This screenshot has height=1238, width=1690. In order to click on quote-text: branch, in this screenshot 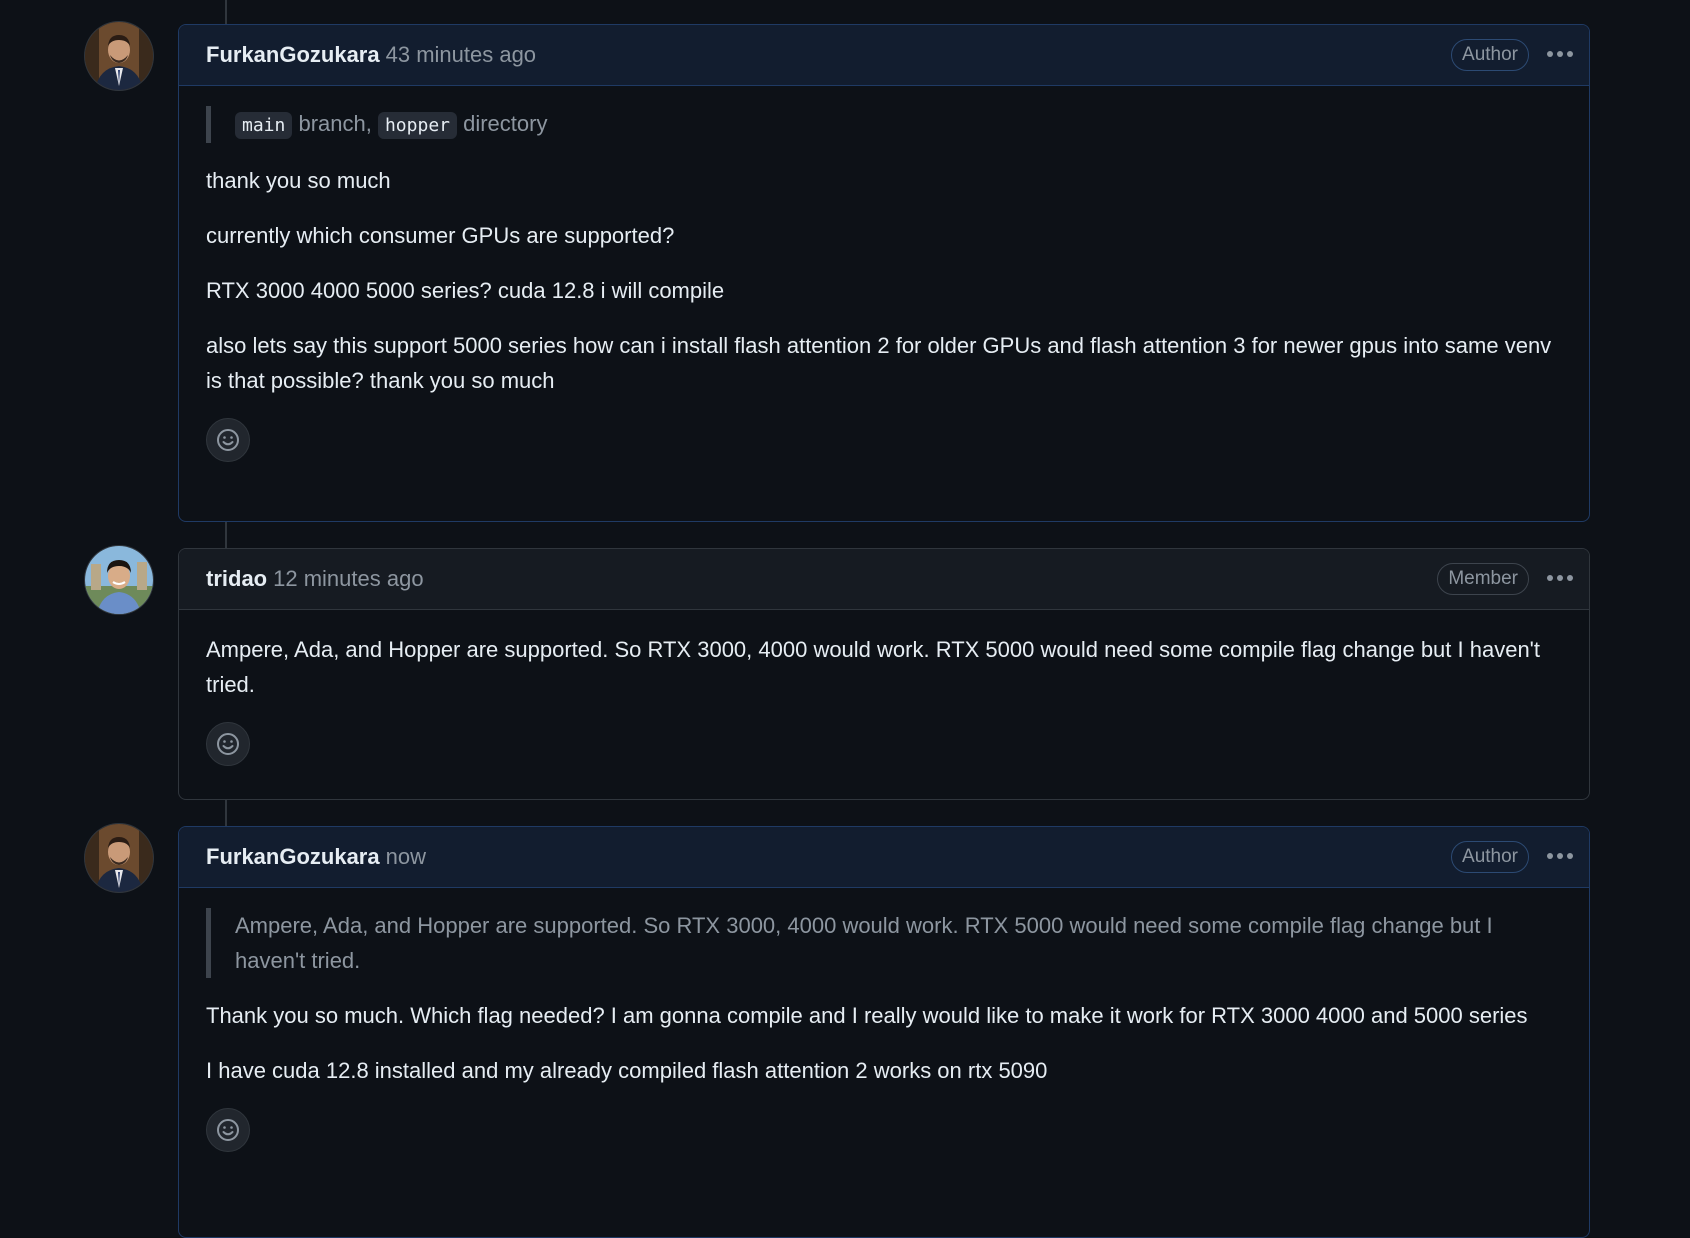, I will do `click(335, 123)`.